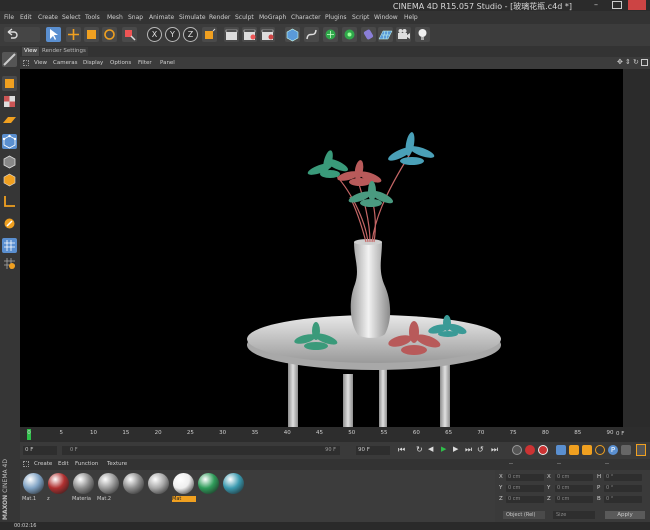 The height and width of the screenshot is (530, 650). I want to click on tab-view: View, so click(31, 51).